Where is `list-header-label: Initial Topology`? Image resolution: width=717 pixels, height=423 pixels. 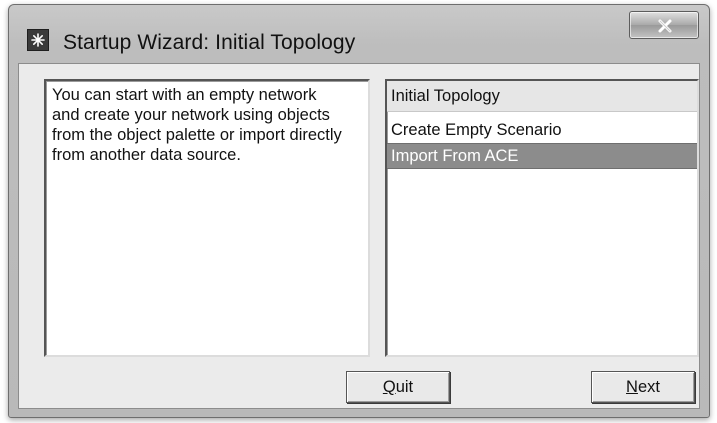
list-header-label: Initial Topology is located at coordinates (445, 96).